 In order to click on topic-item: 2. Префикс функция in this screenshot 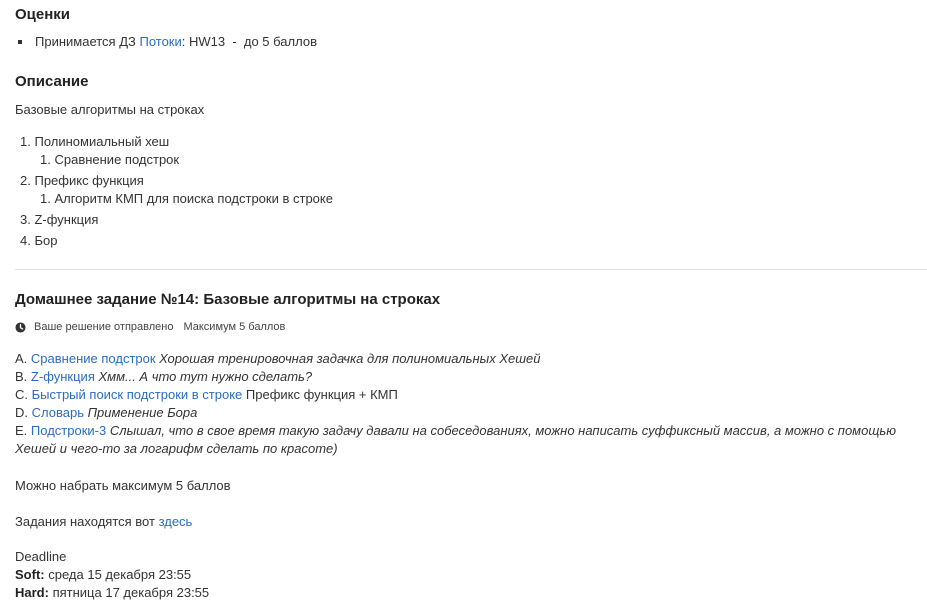, I will do `click(176, 181)`.